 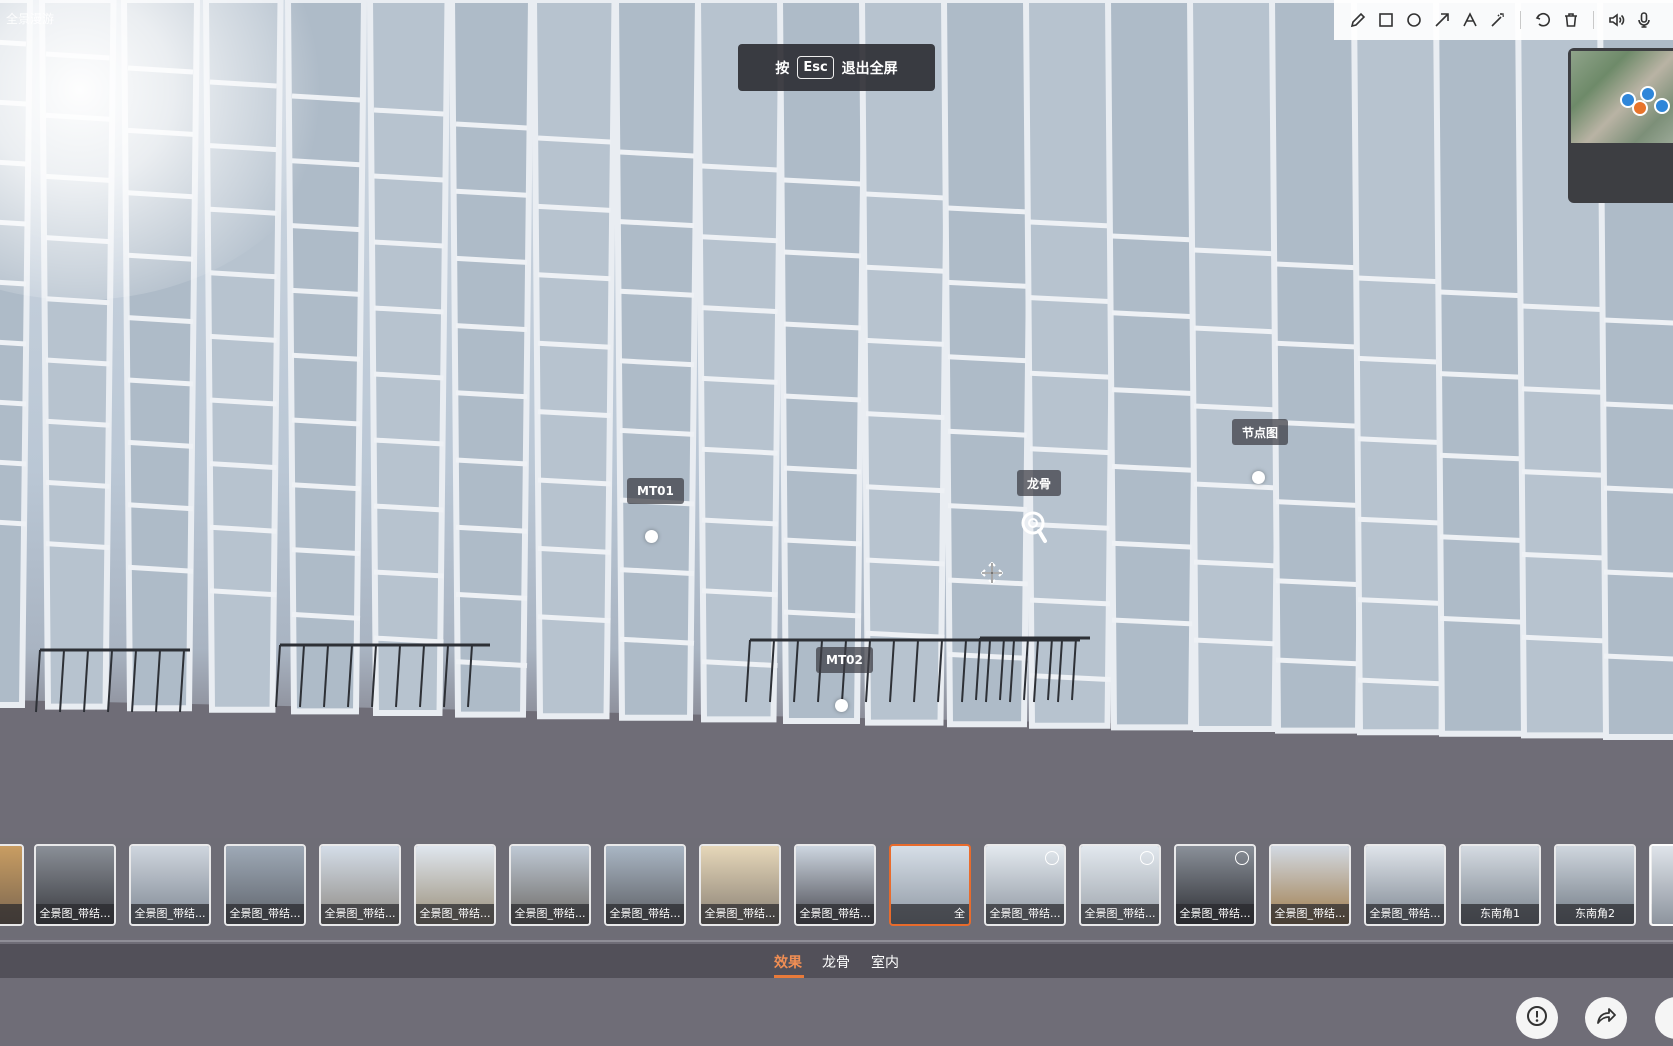 I want to click on move-cursor-icon, so click(x=992, y=574).